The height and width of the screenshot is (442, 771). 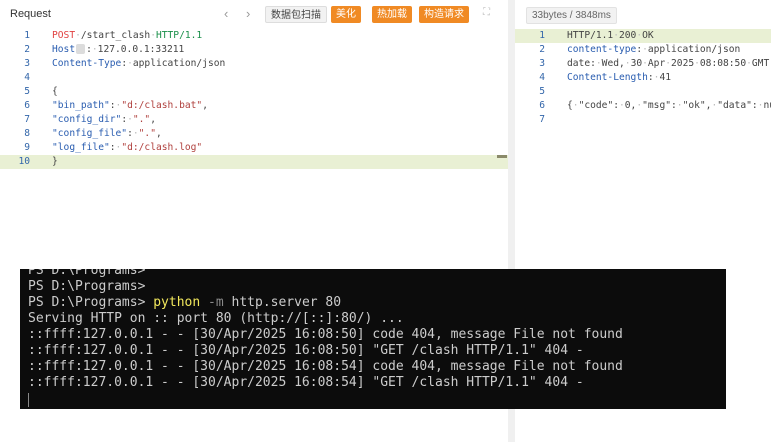 I want to click on line-content: "bin_path":·"d:/clash.bat",, so click(x=130, y=106).